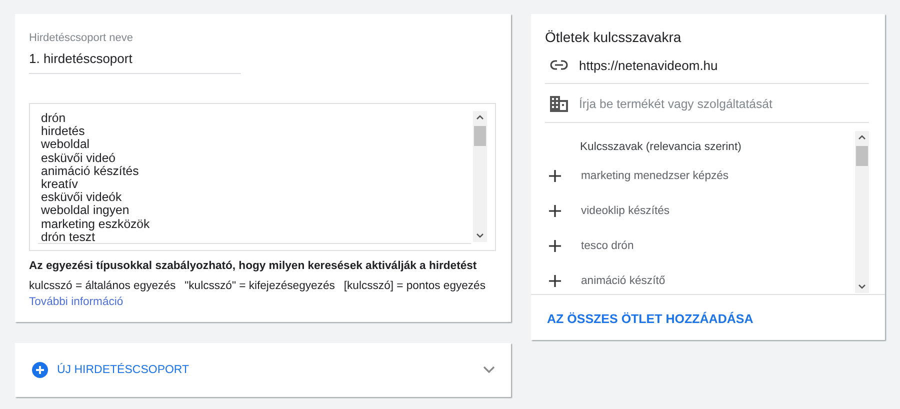 This screenshot has height=409, width=900. What do you see at coordinates (81, 38) in the screenshot?
I see `field-label: Hirdetéscsoport neve` at bounding box center [81, 38].